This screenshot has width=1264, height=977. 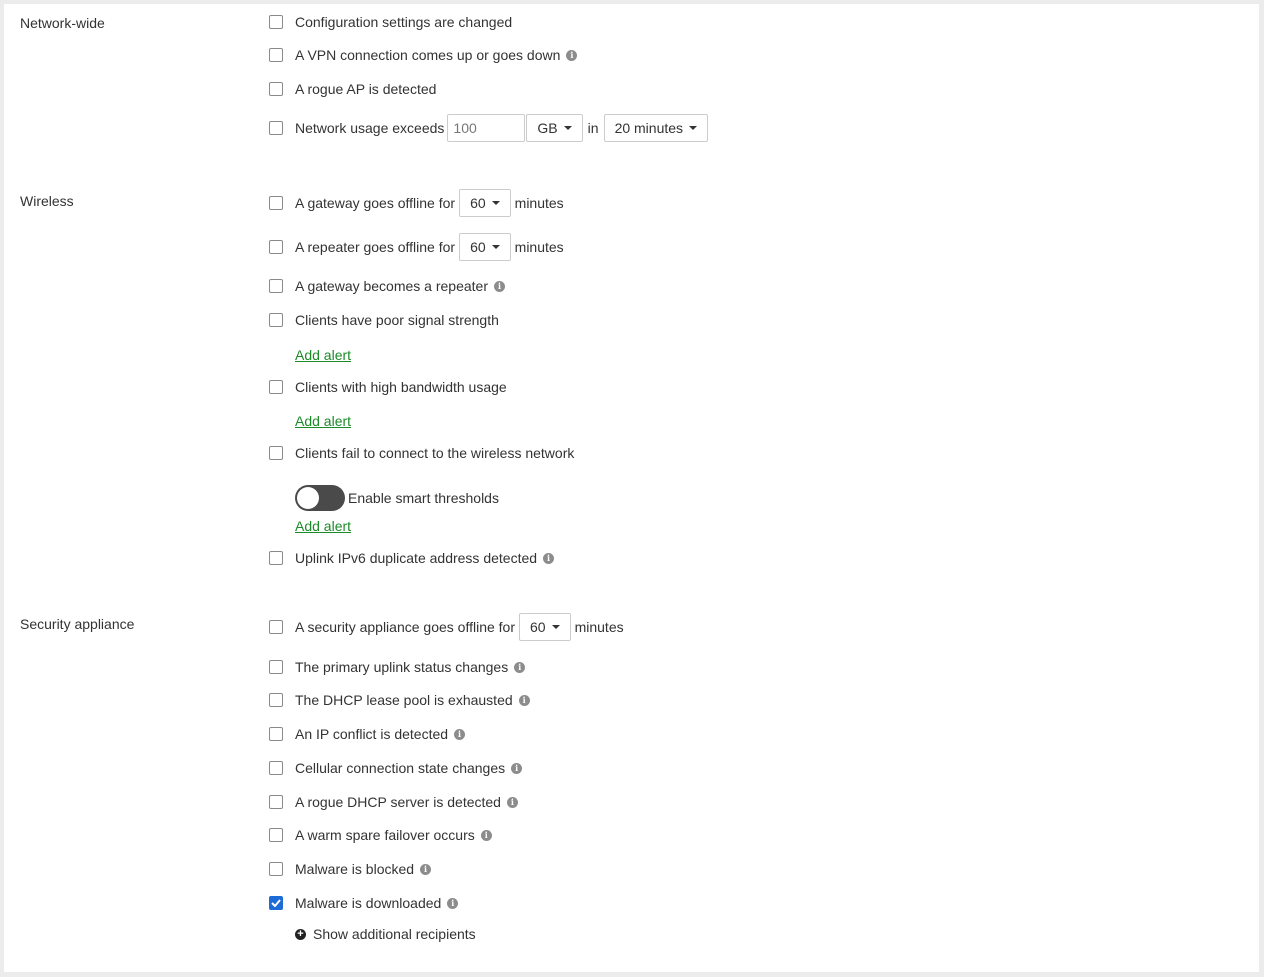 I want to click on alert-row-ip-conflict: An IP conflict is detected i, so click(x=367, y=734).